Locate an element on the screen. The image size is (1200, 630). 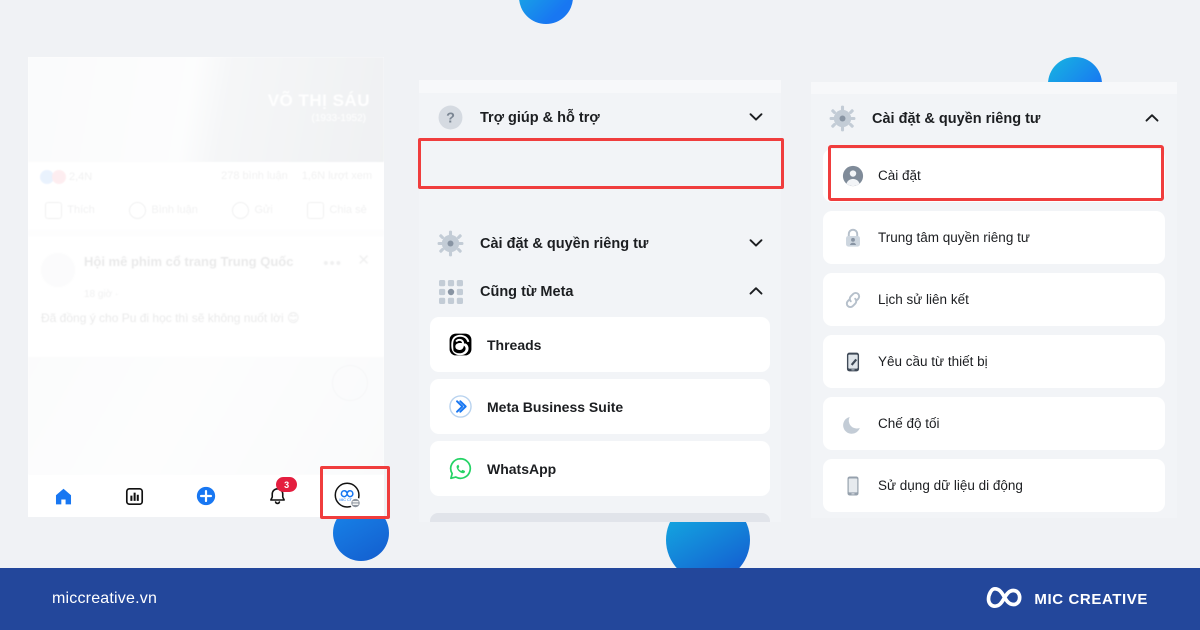
reaction-summary: 2,4N is located at coordinates (66, 177).